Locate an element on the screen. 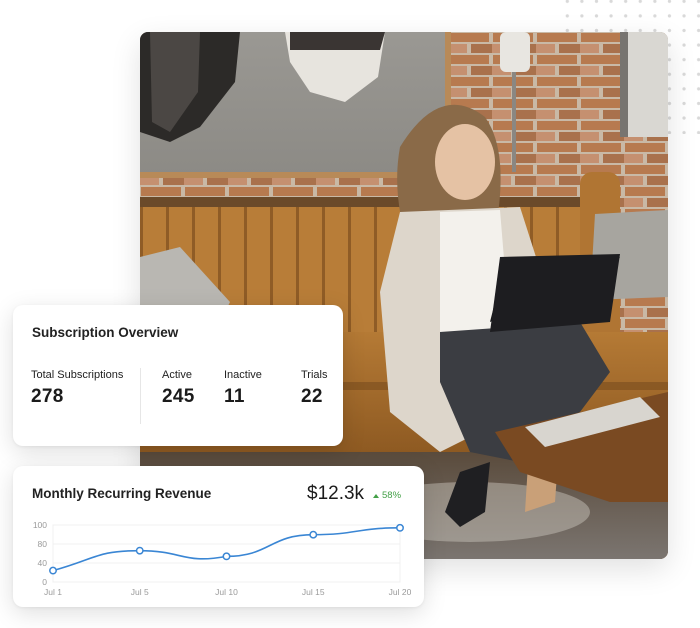 This screenshot has height=628, width=700. subscription-overview-title: Subscription Overview is located at coordinates (105, 332).